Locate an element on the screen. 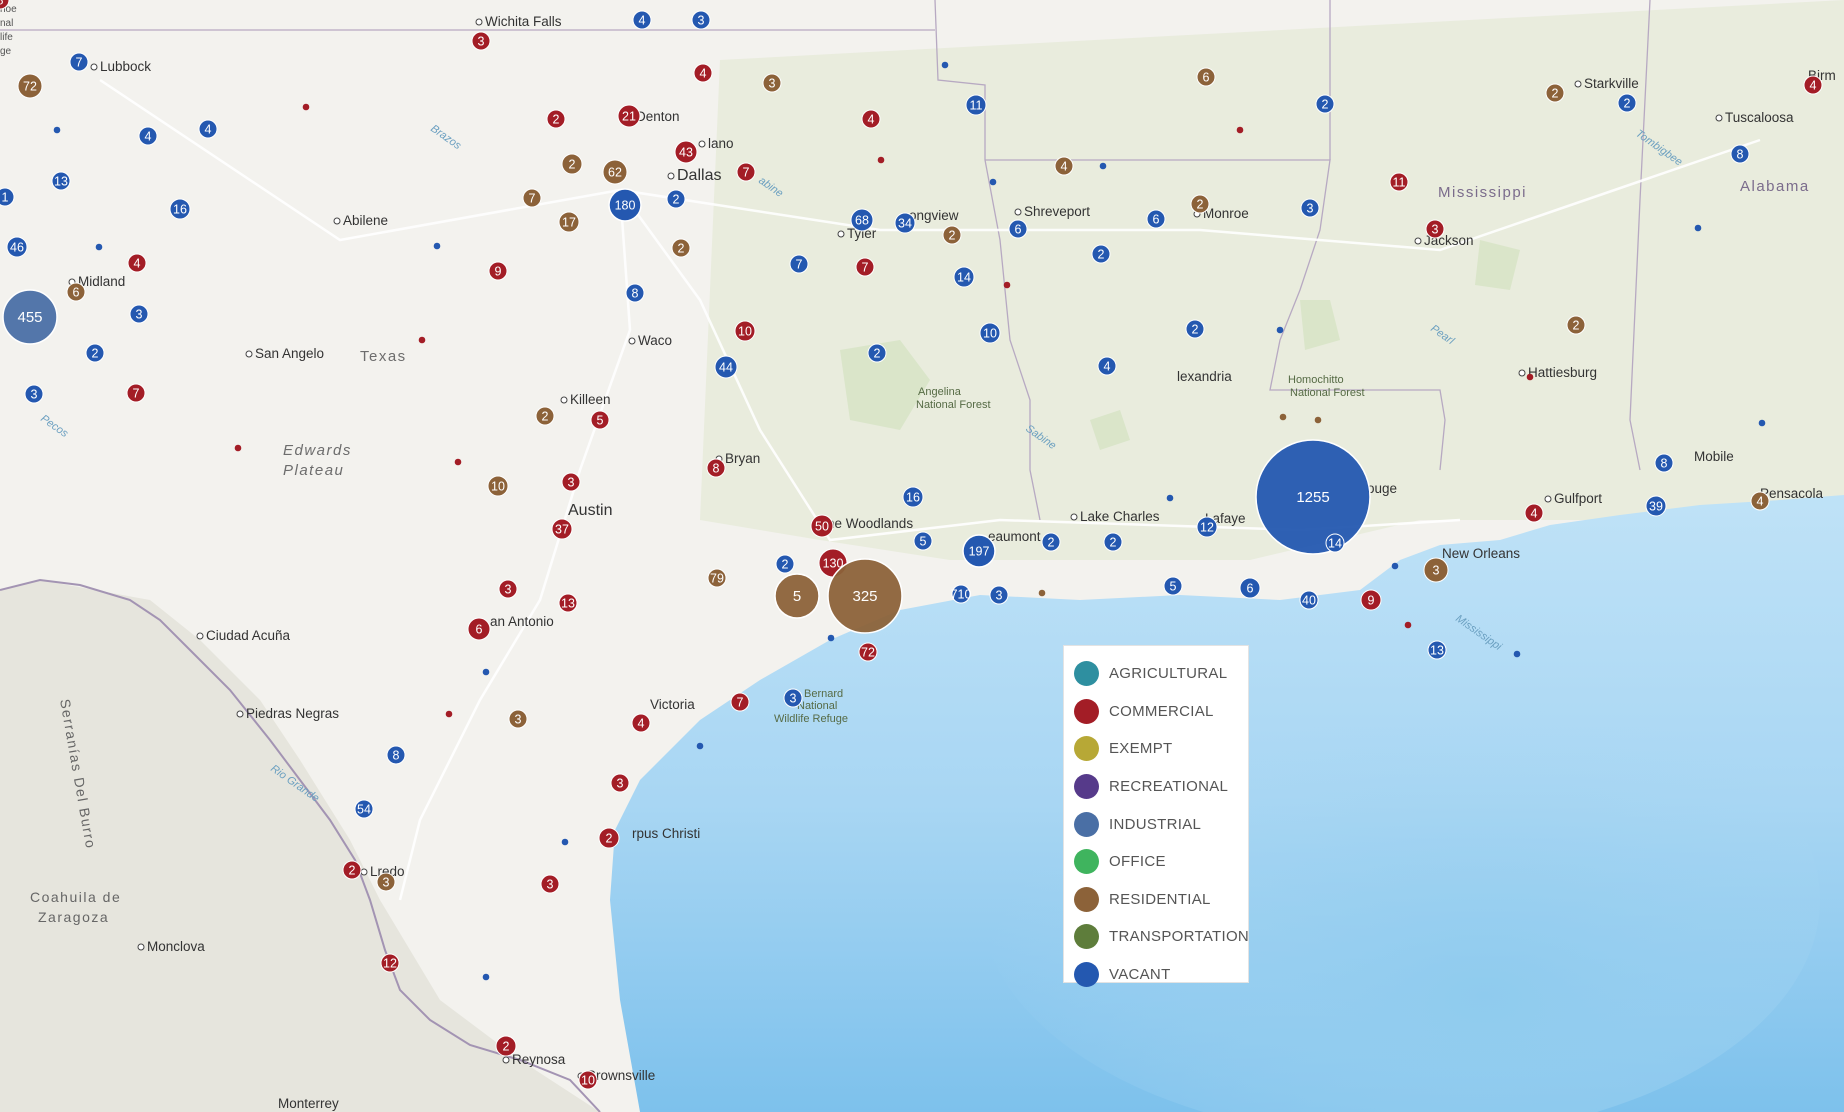  cluster-marker-vacant: 710 is located at coordinates (961, 594).